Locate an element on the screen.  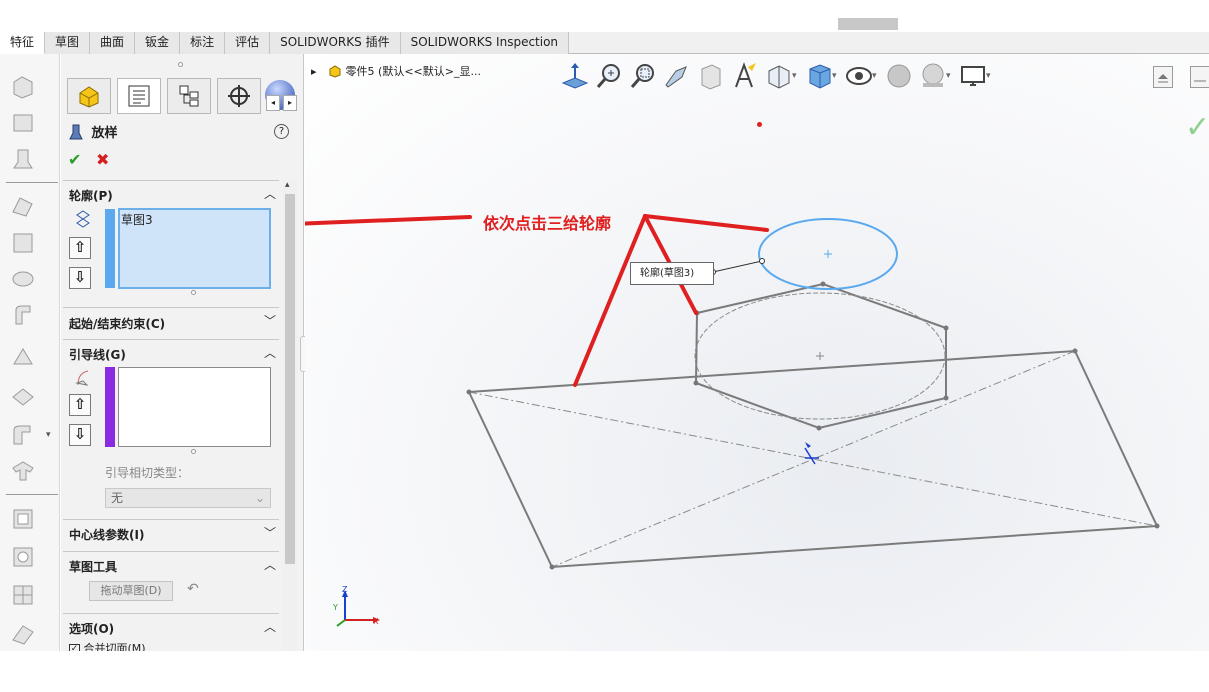
scrollbar-thumb is located at coordinates (290, 379).